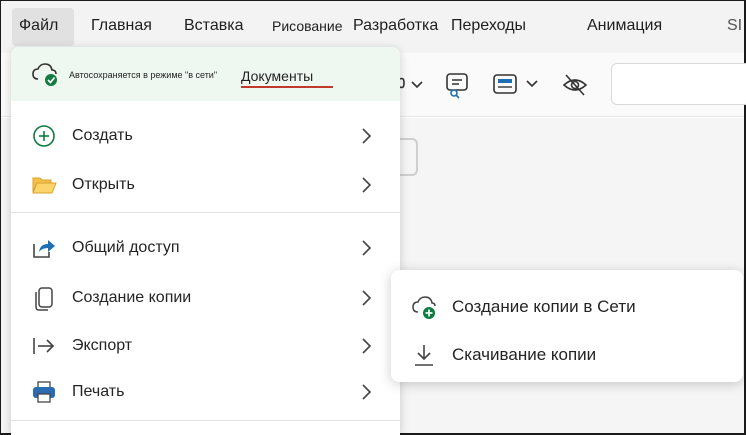 This screenshot has height=435, width=746. Describe the element at coordinates (424, 307) in the screenshot. I see `cloud-add-icon` at that location.